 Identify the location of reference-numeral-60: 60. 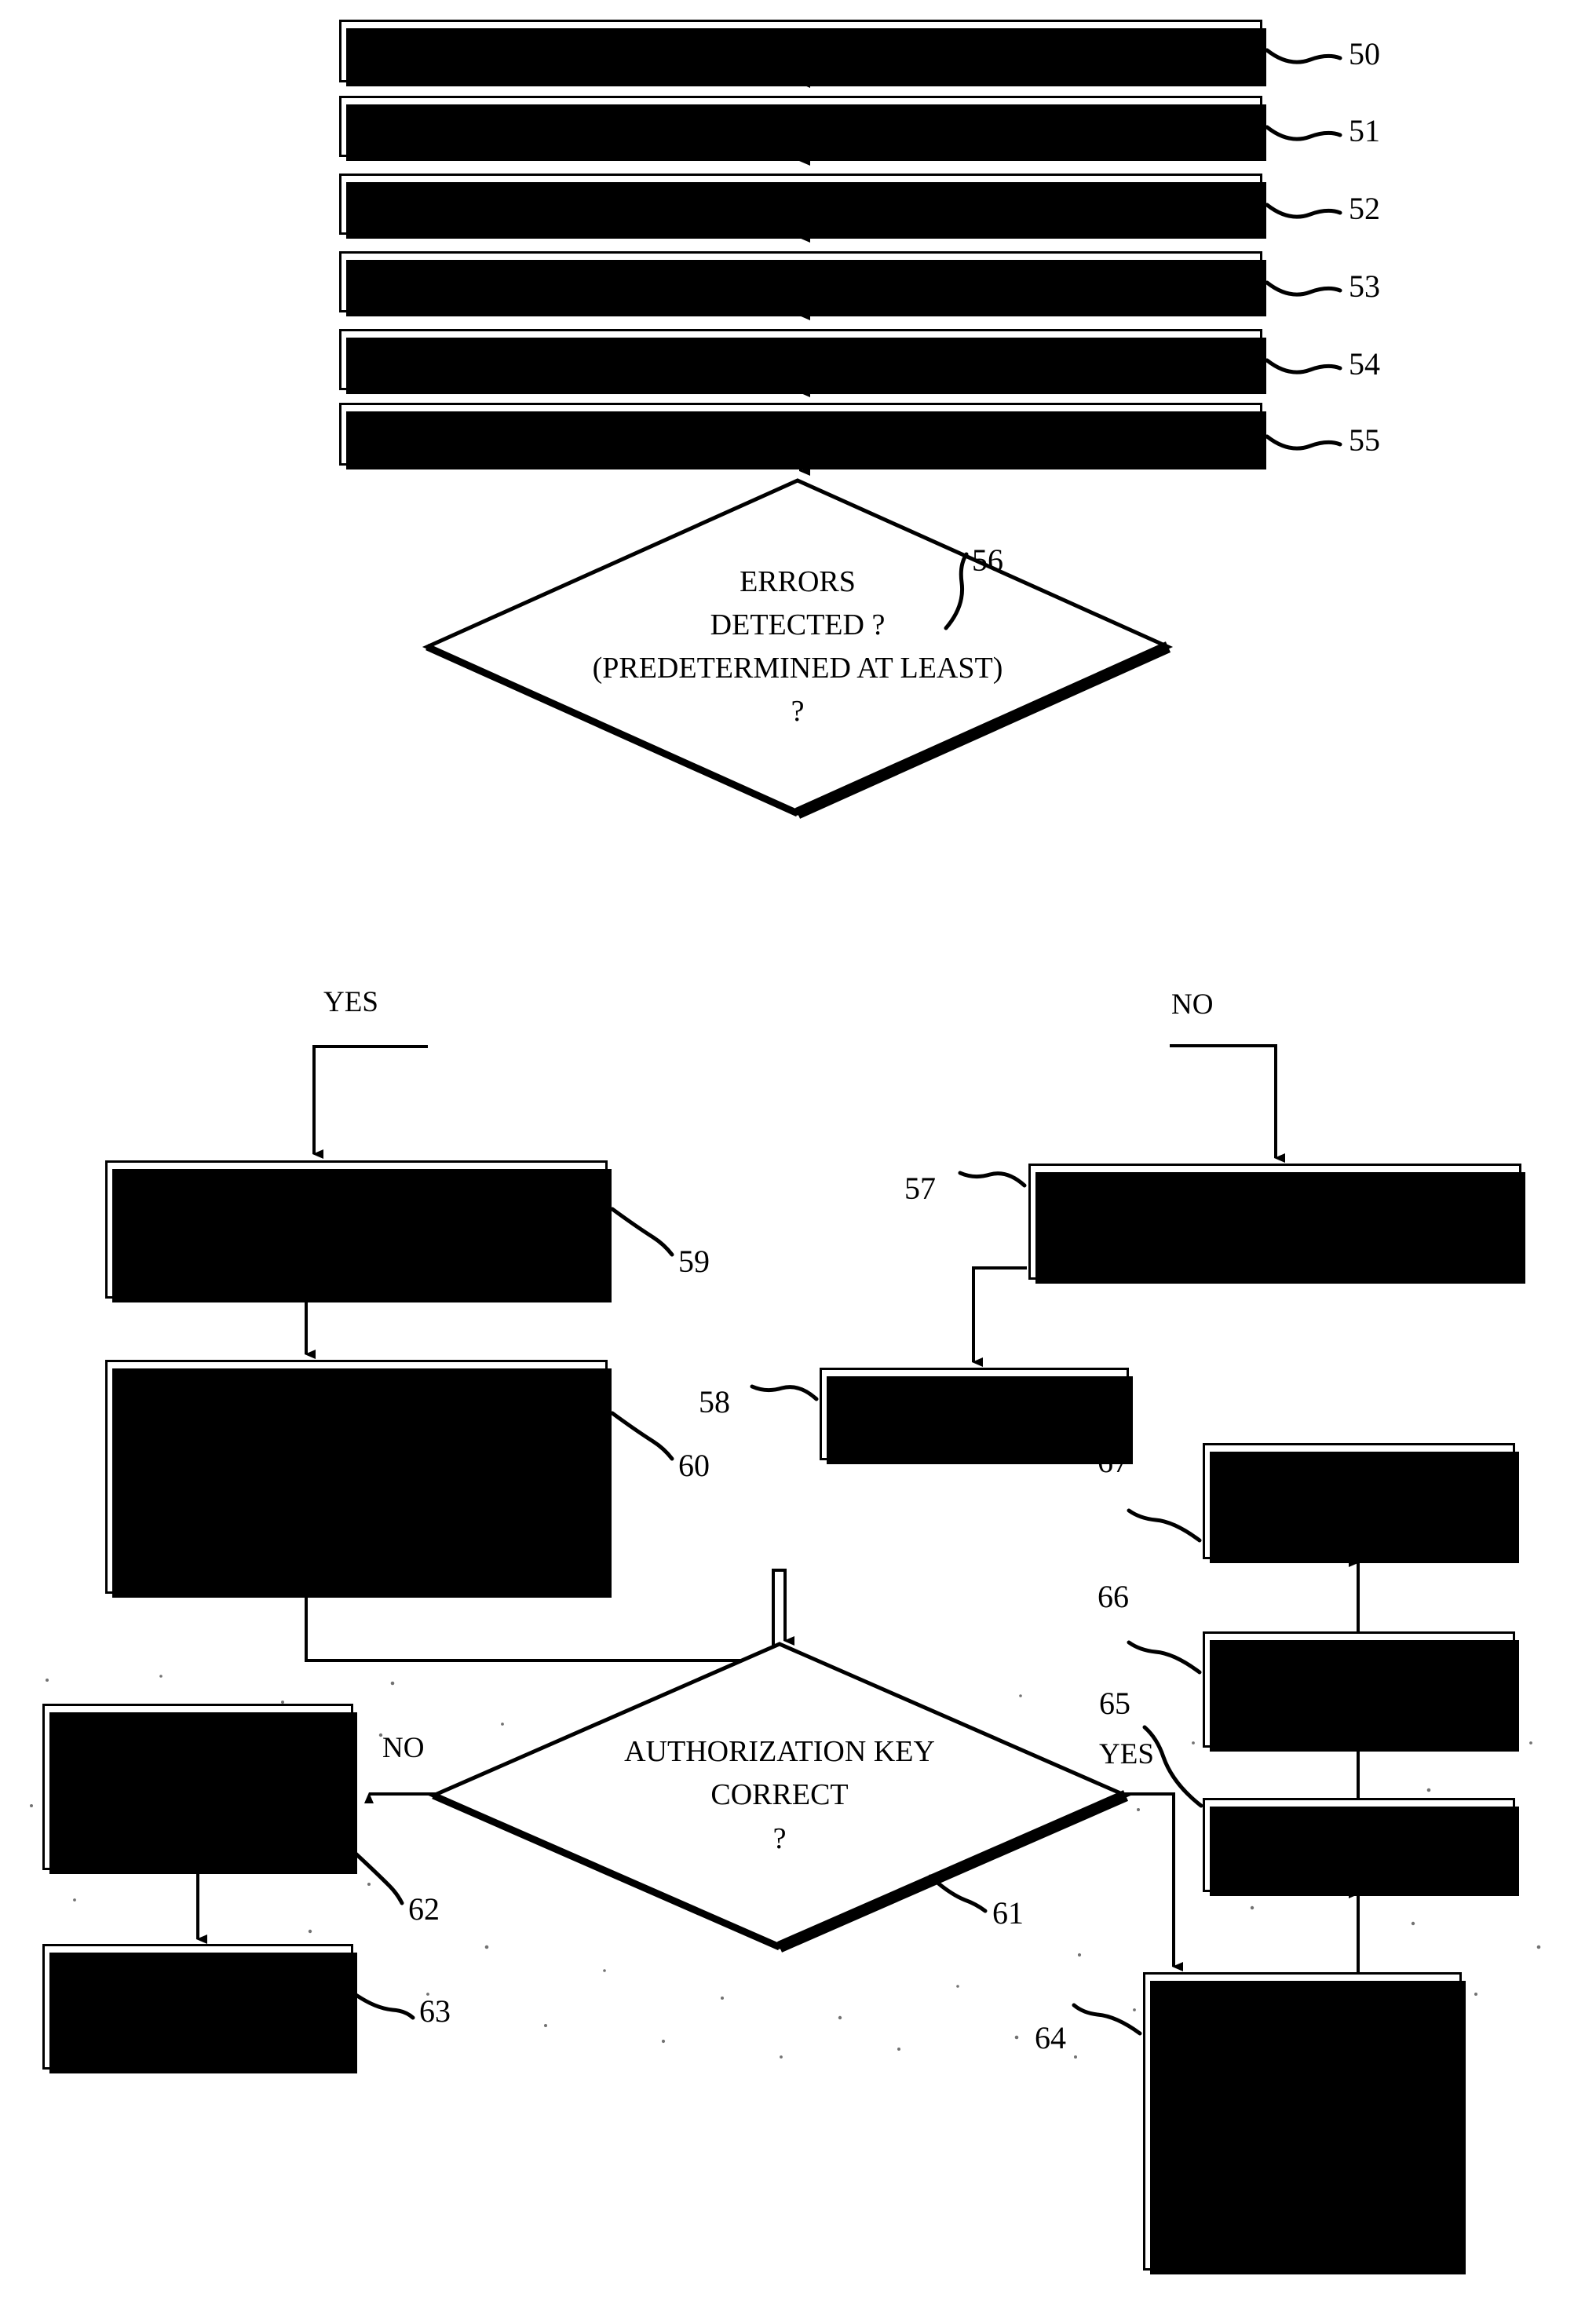
(694, 1465).